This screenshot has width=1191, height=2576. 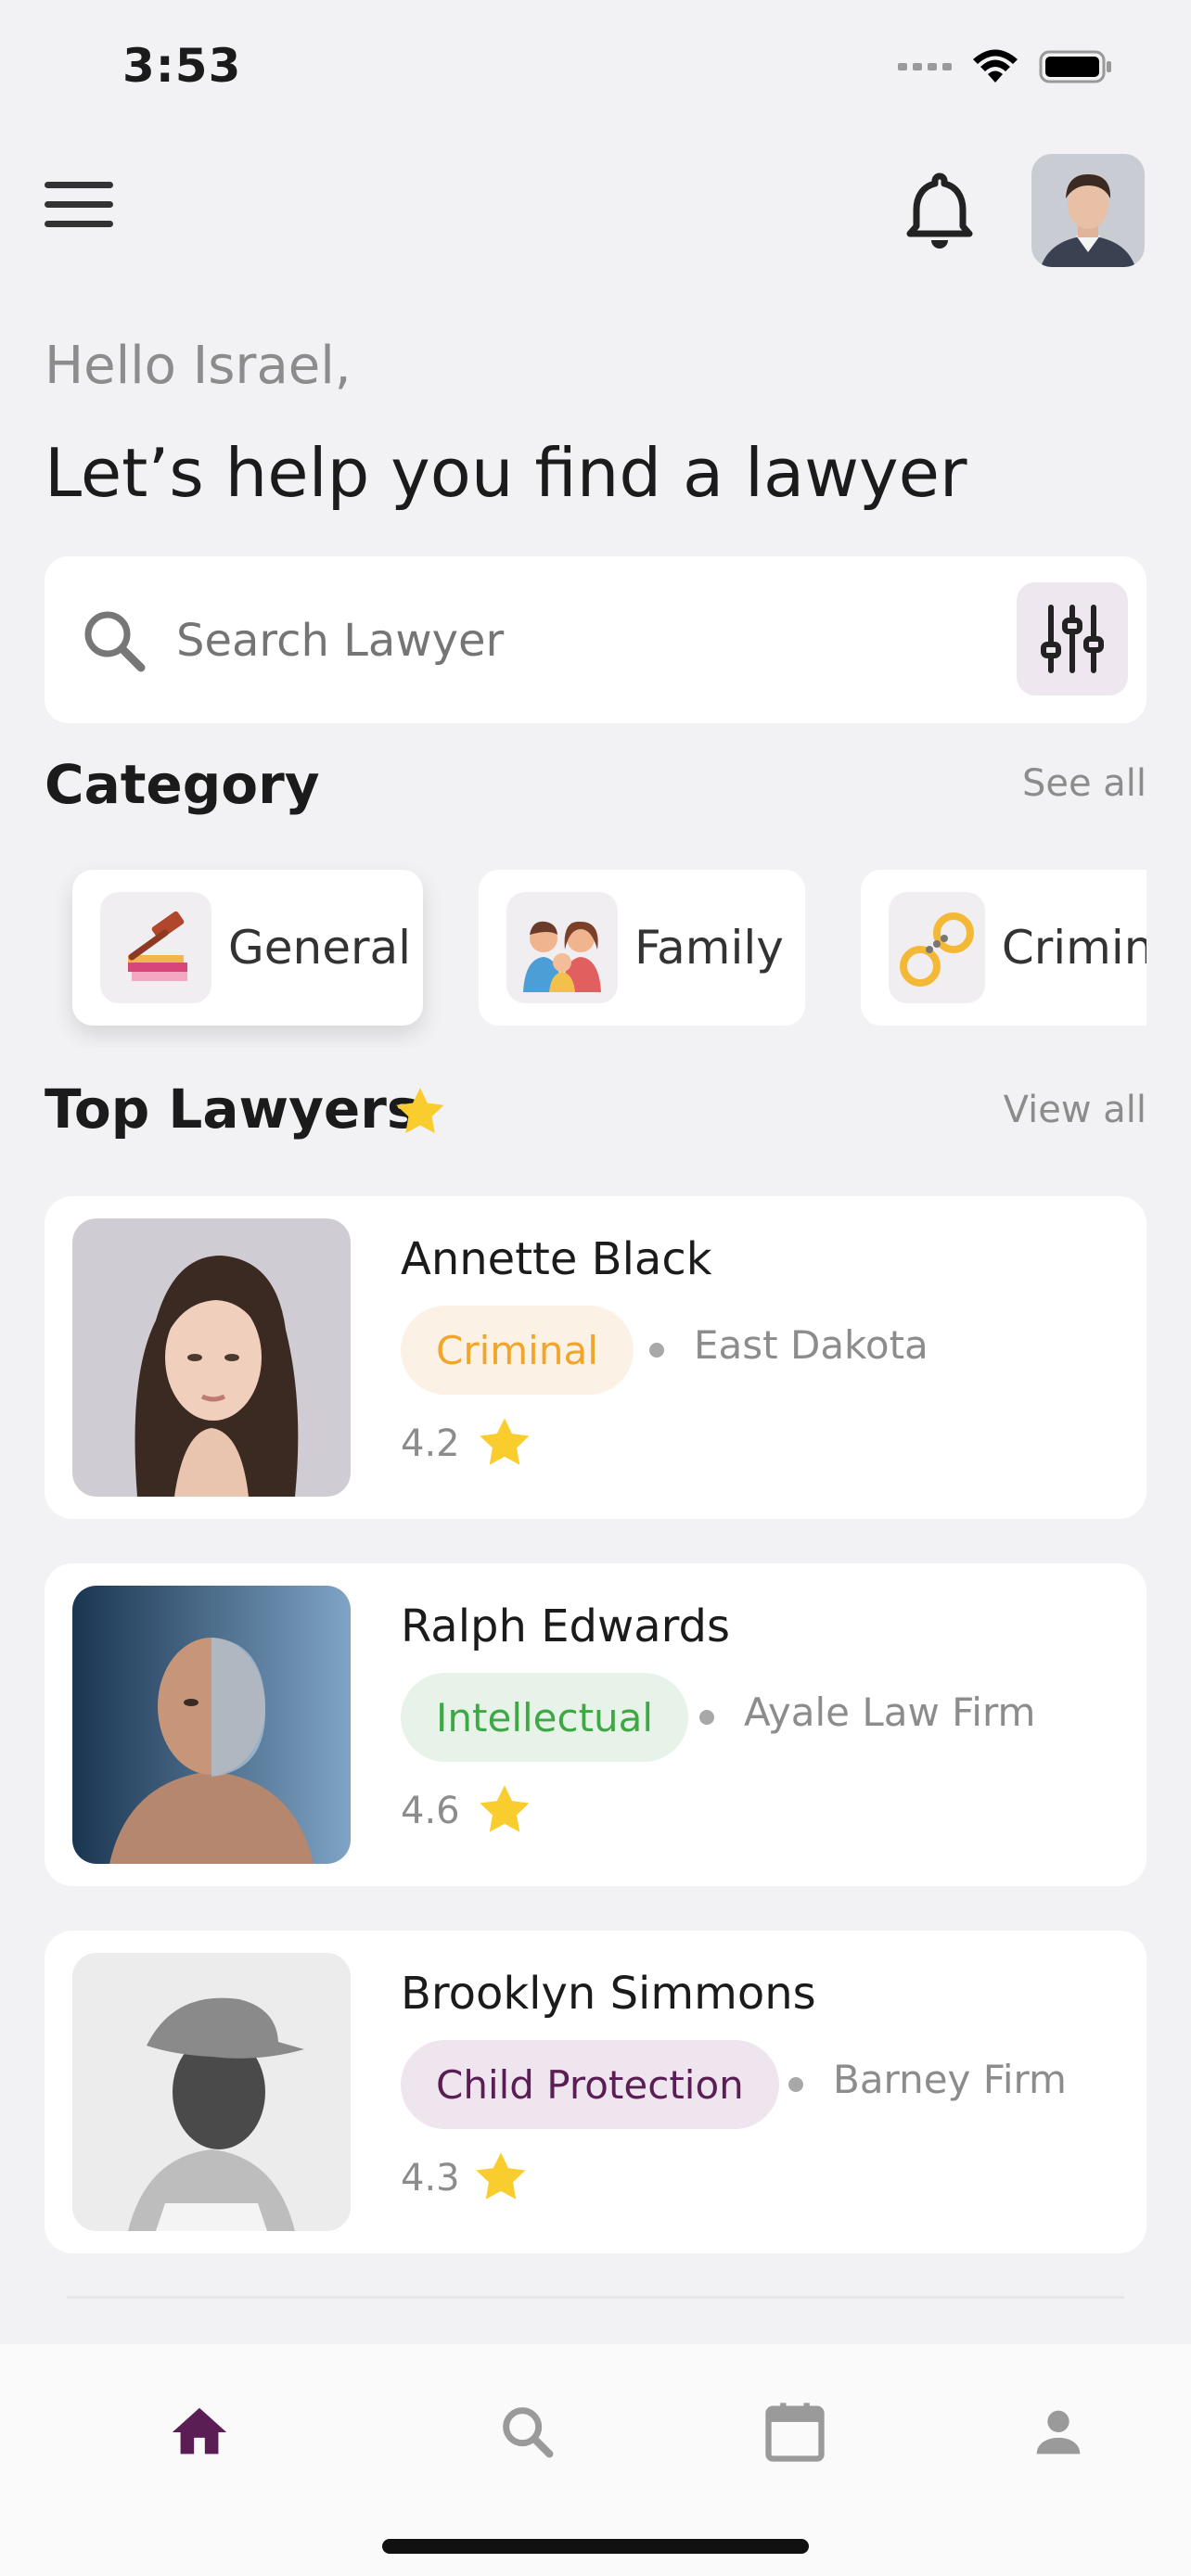 What do you see at coordinates (595, 208) in the screenshot?
I see `top-bar` at bounding box center [595, 208].